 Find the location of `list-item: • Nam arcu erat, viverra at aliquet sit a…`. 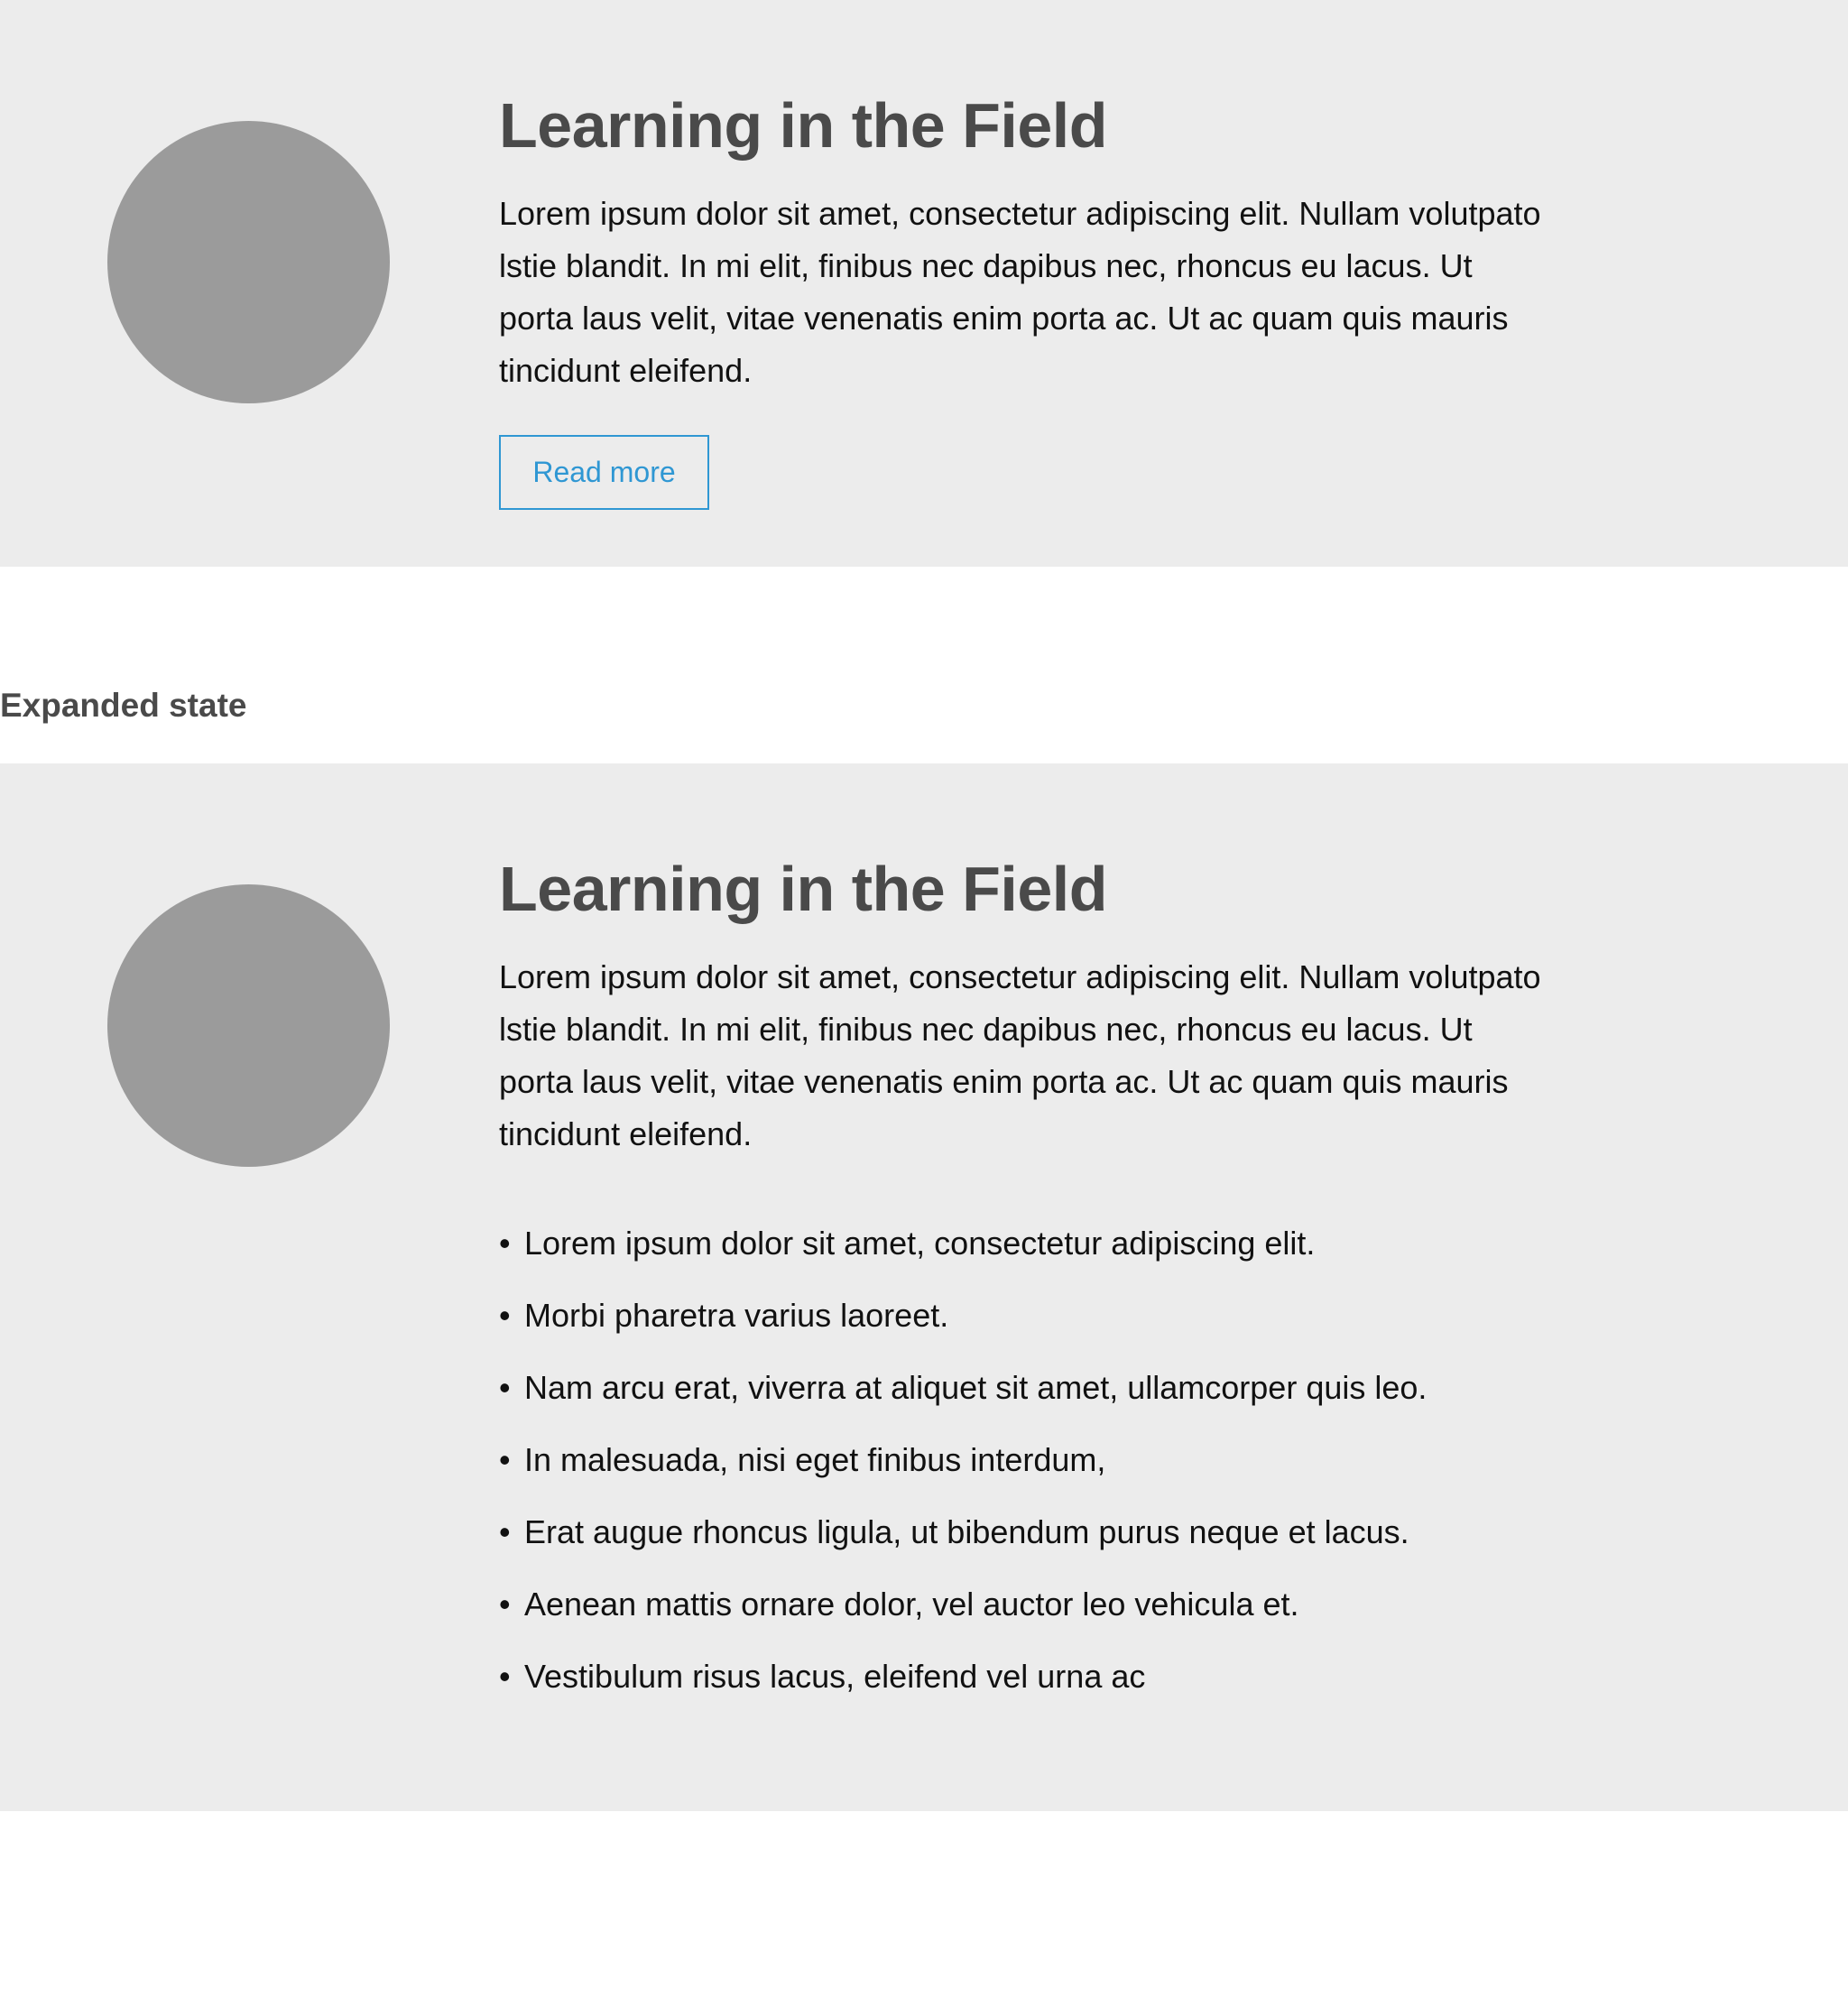

list-item: • Nam arcu erat, viverra at aliquet sit a… is located at coordinates (1031, 1388).